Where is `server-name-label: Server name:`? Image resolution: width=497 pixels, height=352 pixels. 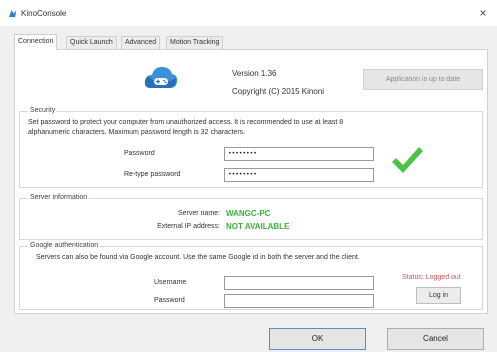
server-name-label: Server name: is located at coordinates (198, 213).